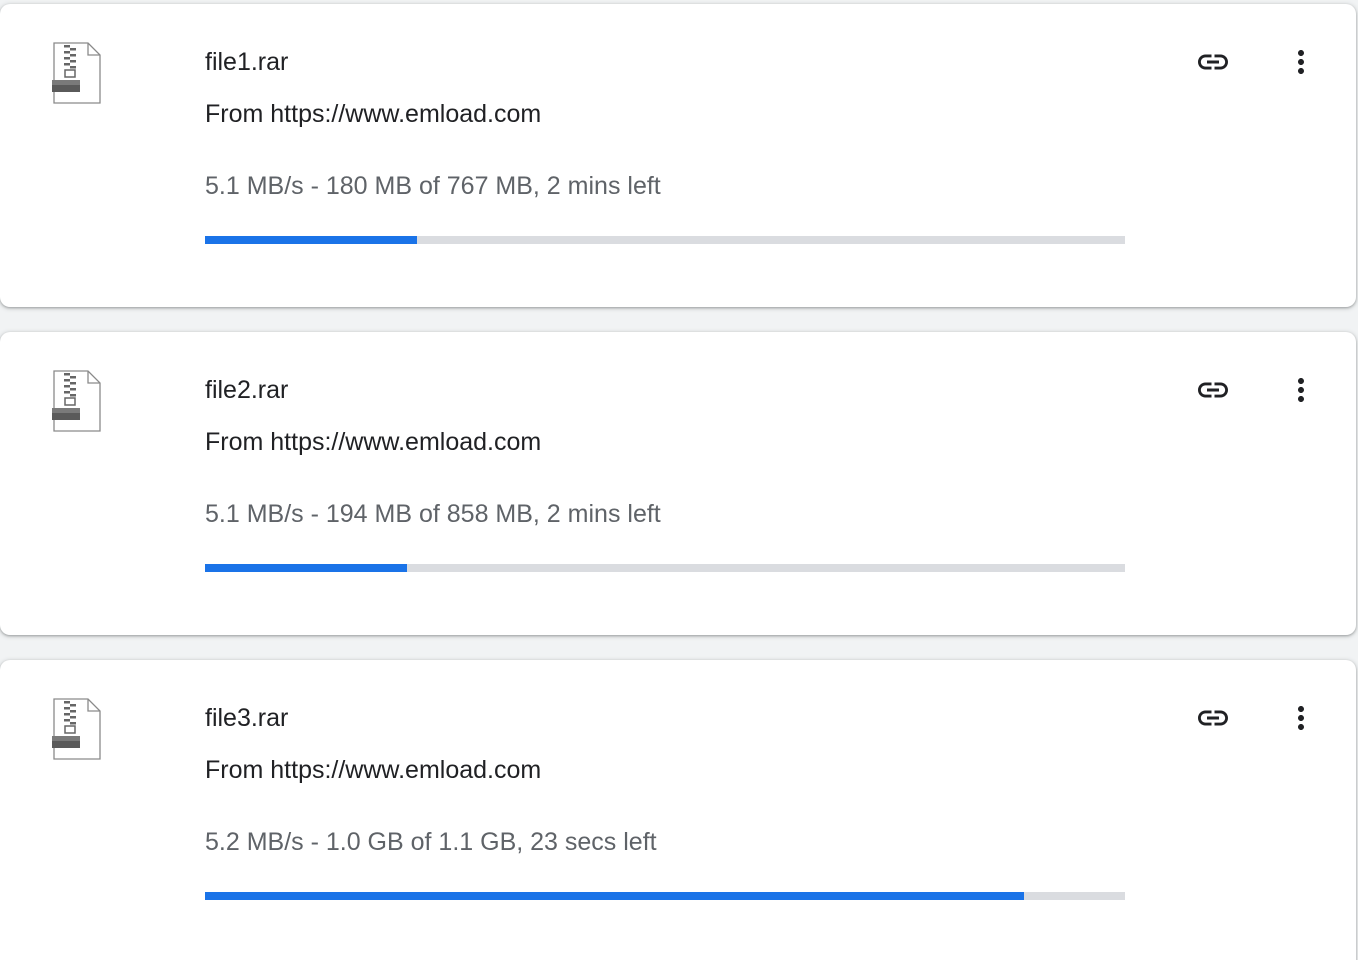  What do you see at coordinates (246, 62) in the screenshot?
I see `file-name: file1.rar` at bounding box center [246, 62].